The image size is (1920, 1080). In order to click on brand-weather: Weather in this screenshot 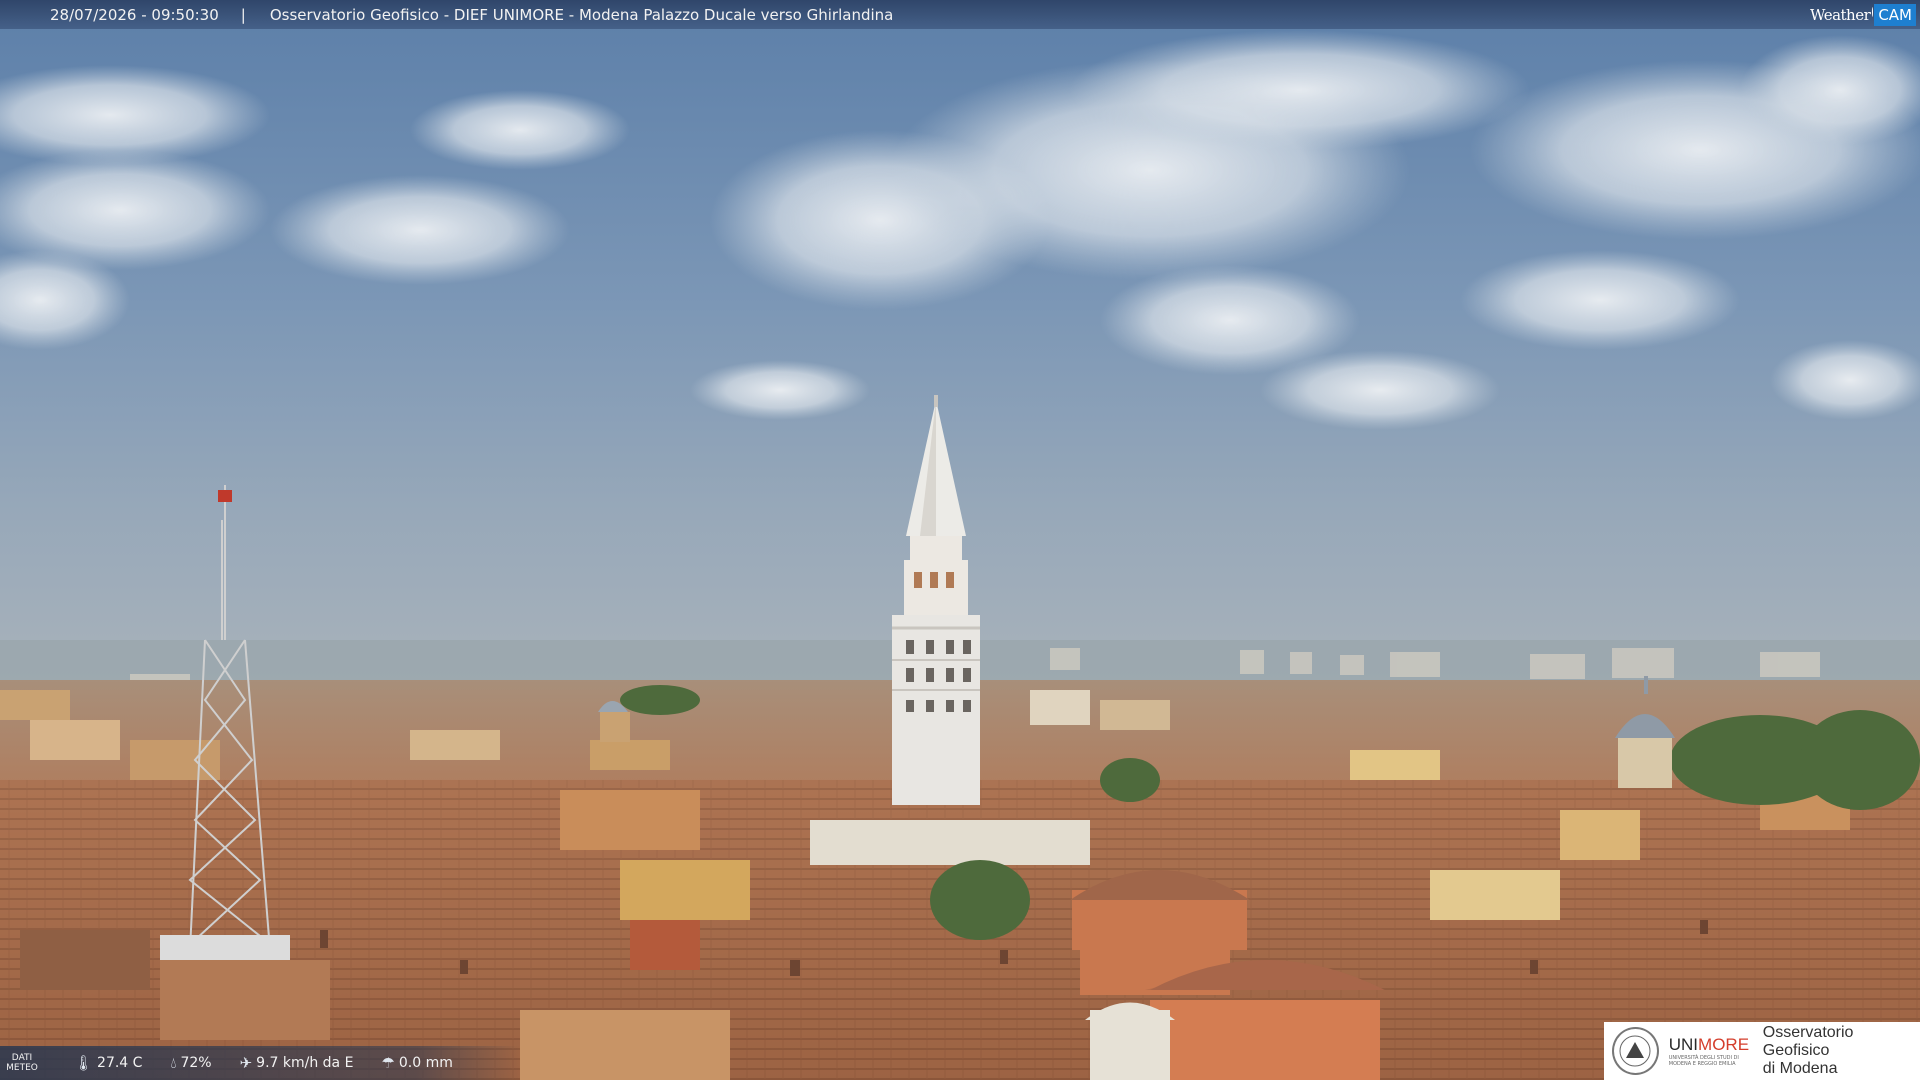, I will do `click(1840, 14)`.